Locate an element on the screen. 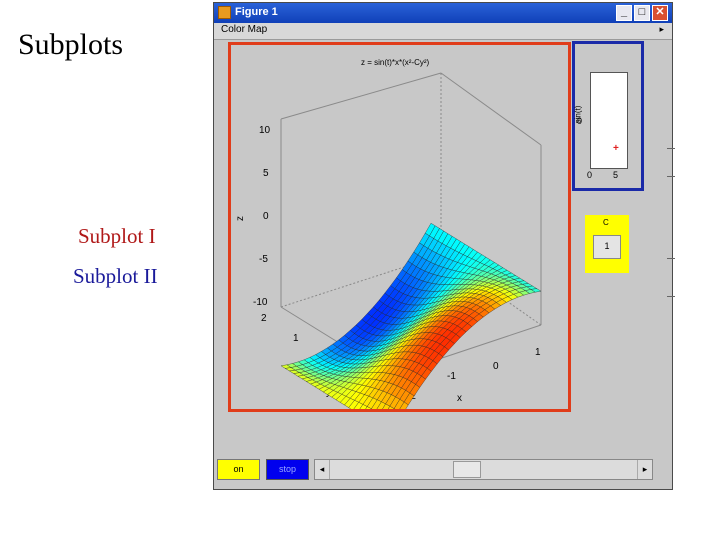  chevron-right-icon: ▸ is located at coordinates (661, 29).